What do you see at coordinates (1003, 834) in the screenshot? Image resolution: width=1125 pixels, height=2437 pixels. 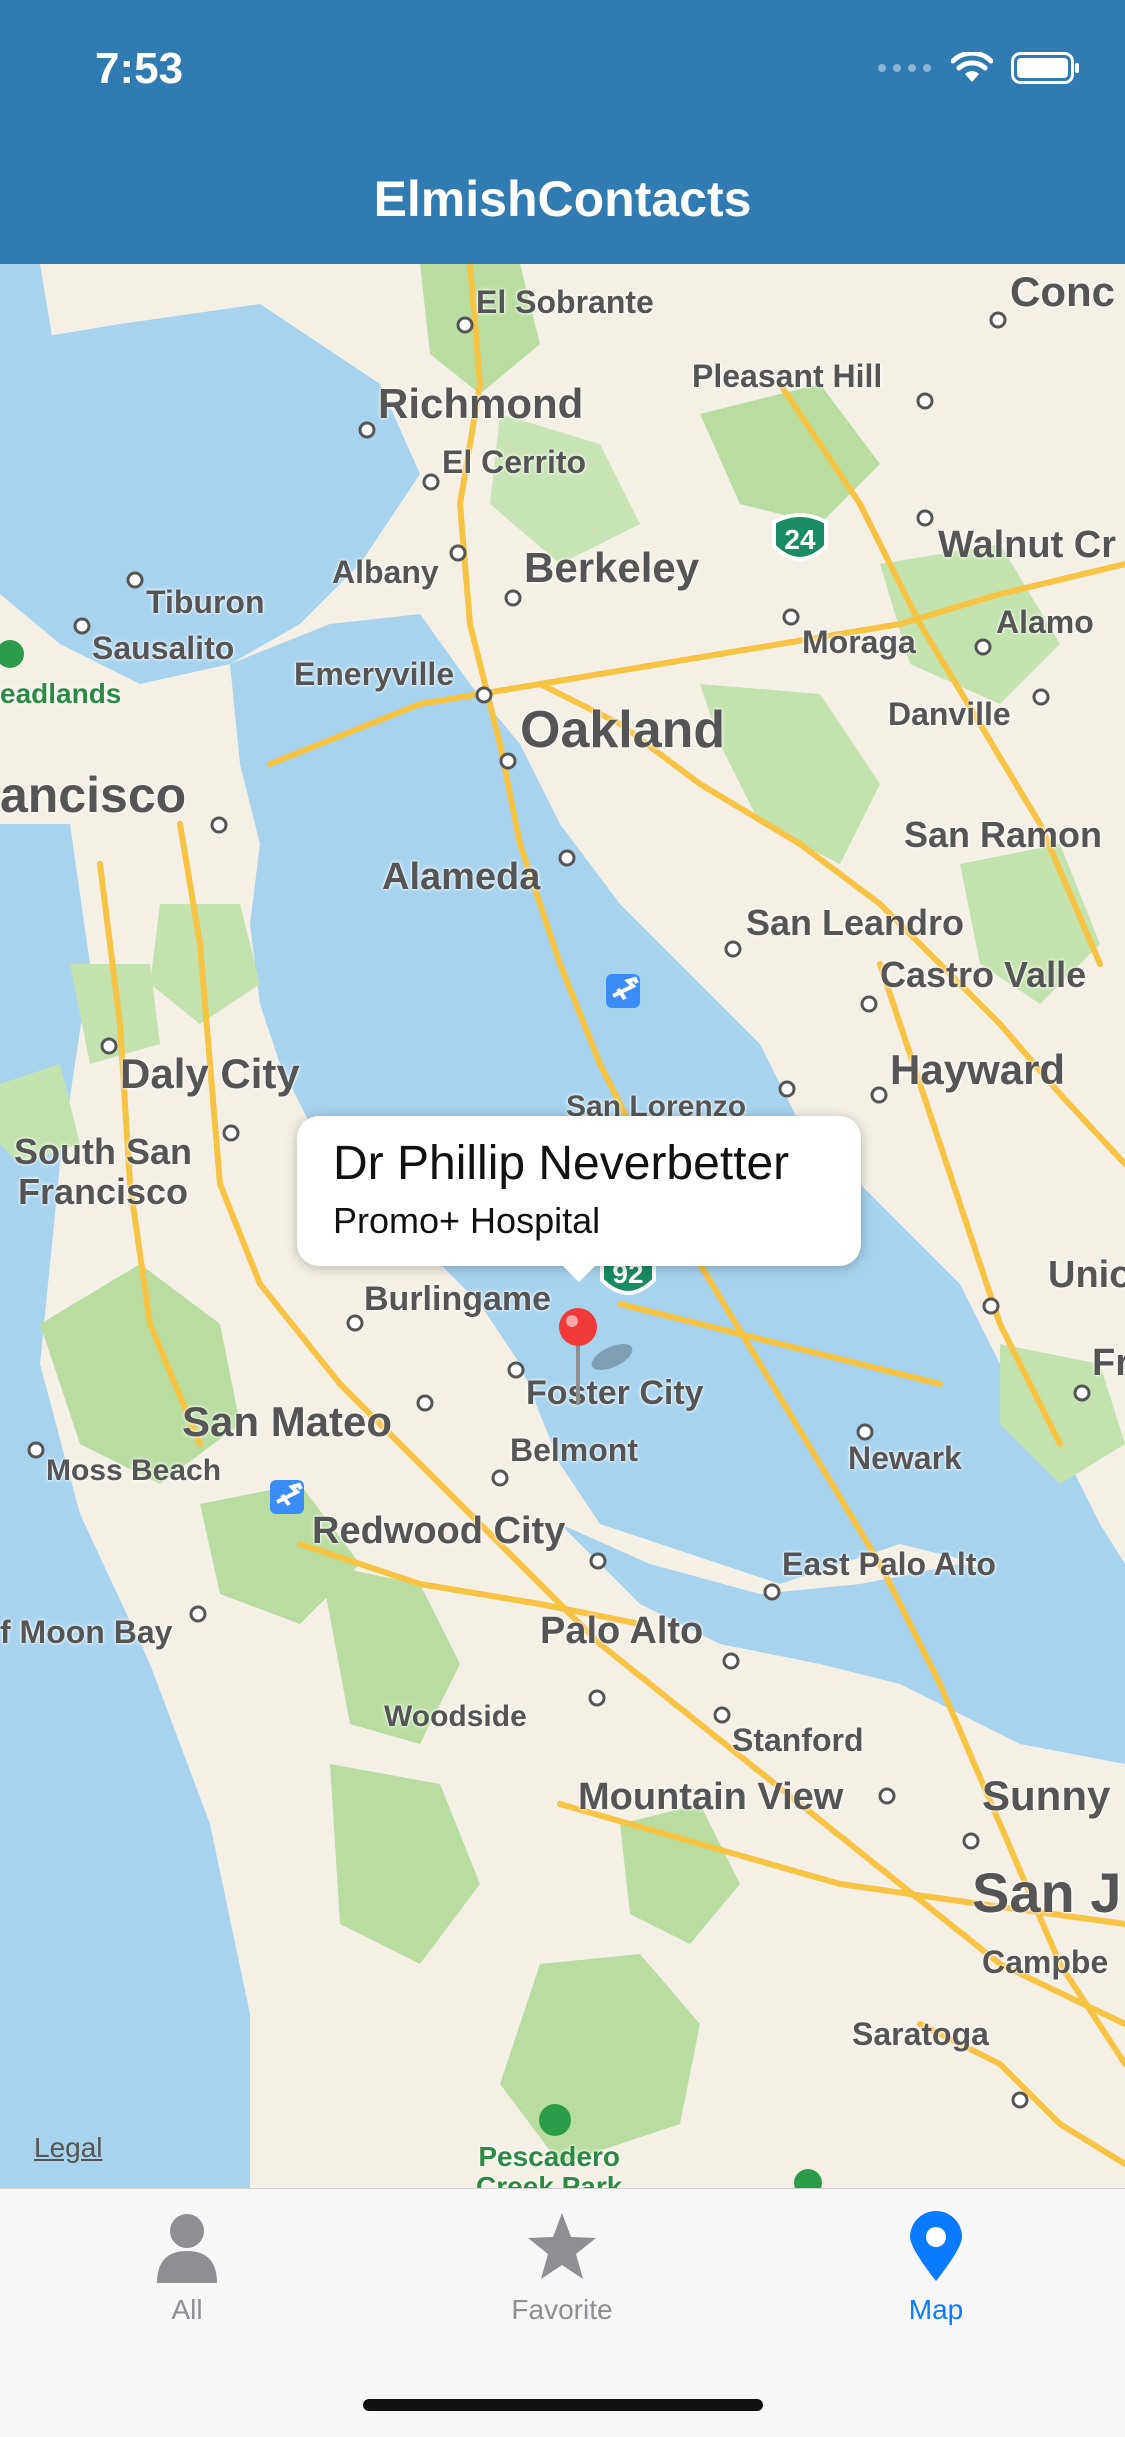 I see `place-label: San Ramon` at bounding box center [1003, 834].